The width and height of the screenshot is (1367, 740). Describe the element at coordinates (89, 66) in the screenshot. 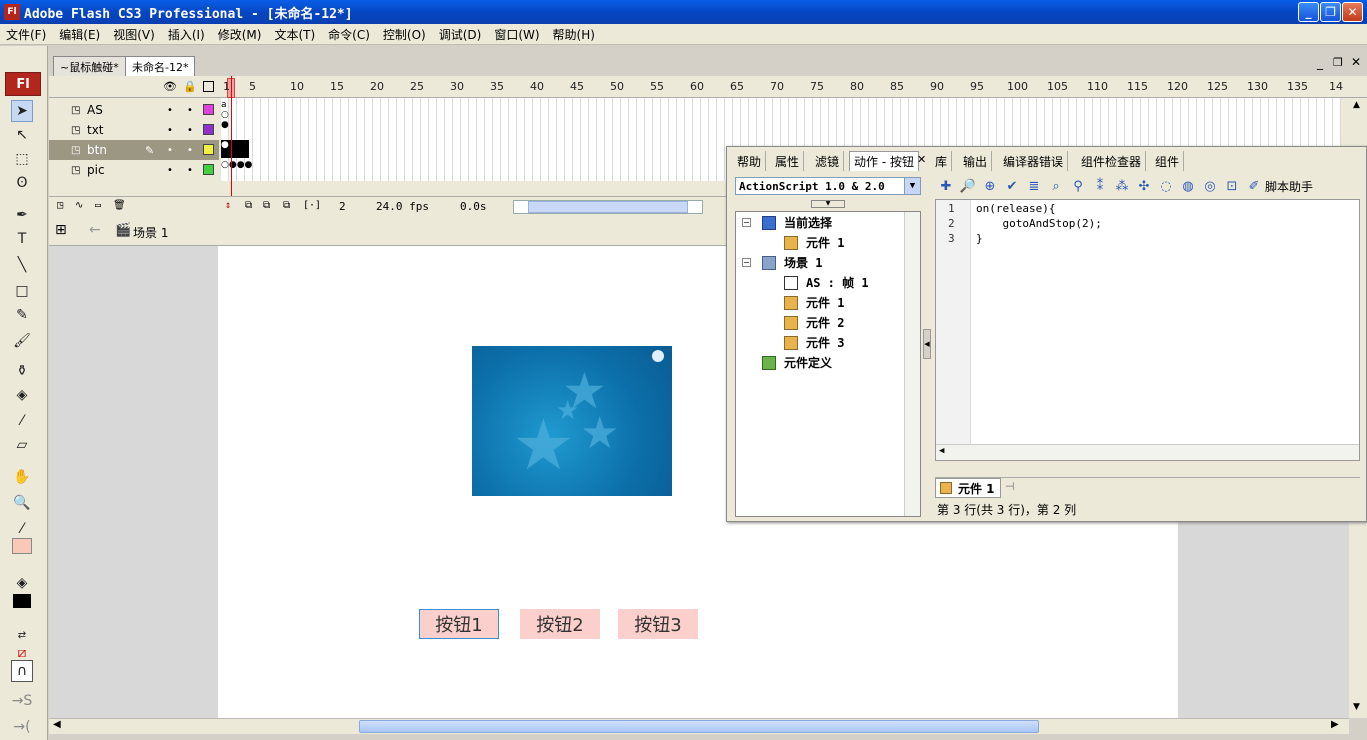

I see `tab-document-mouse: ~鼠标触碰*` at that location.